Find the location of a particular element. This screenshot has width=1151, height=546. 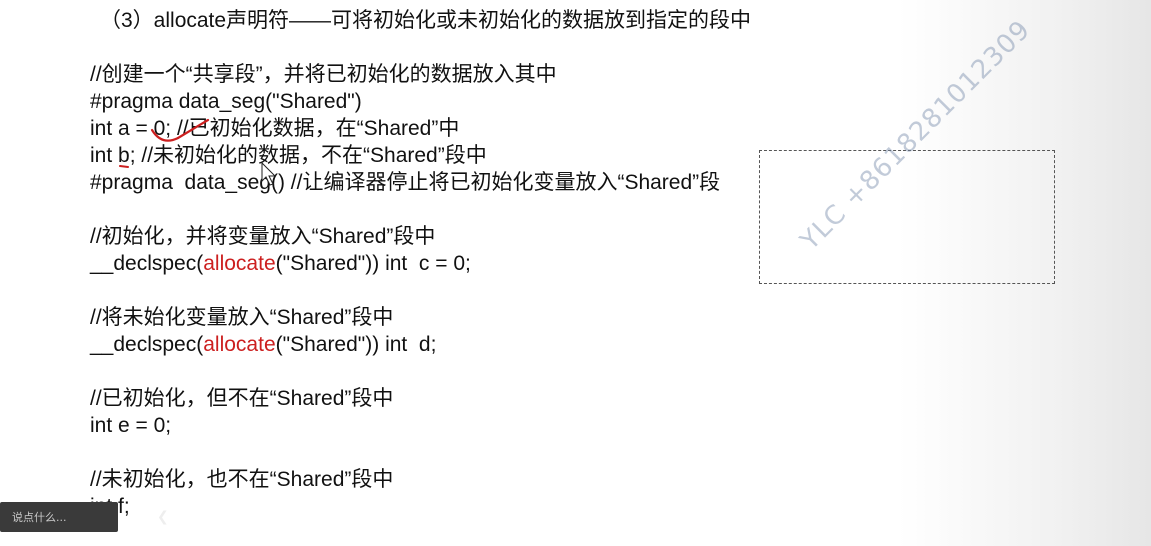

chat-input is located at coordinates (78, 517).